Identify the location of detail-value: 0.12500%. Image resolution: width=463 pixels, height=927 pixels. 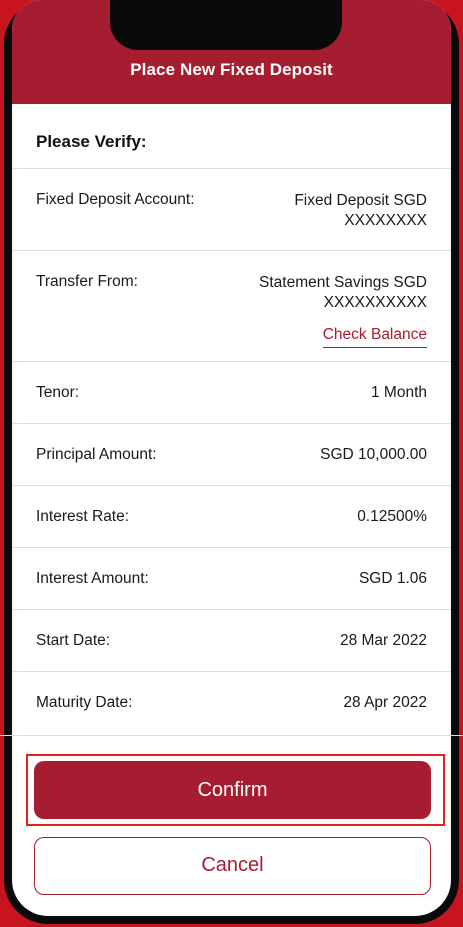
(392, 516).